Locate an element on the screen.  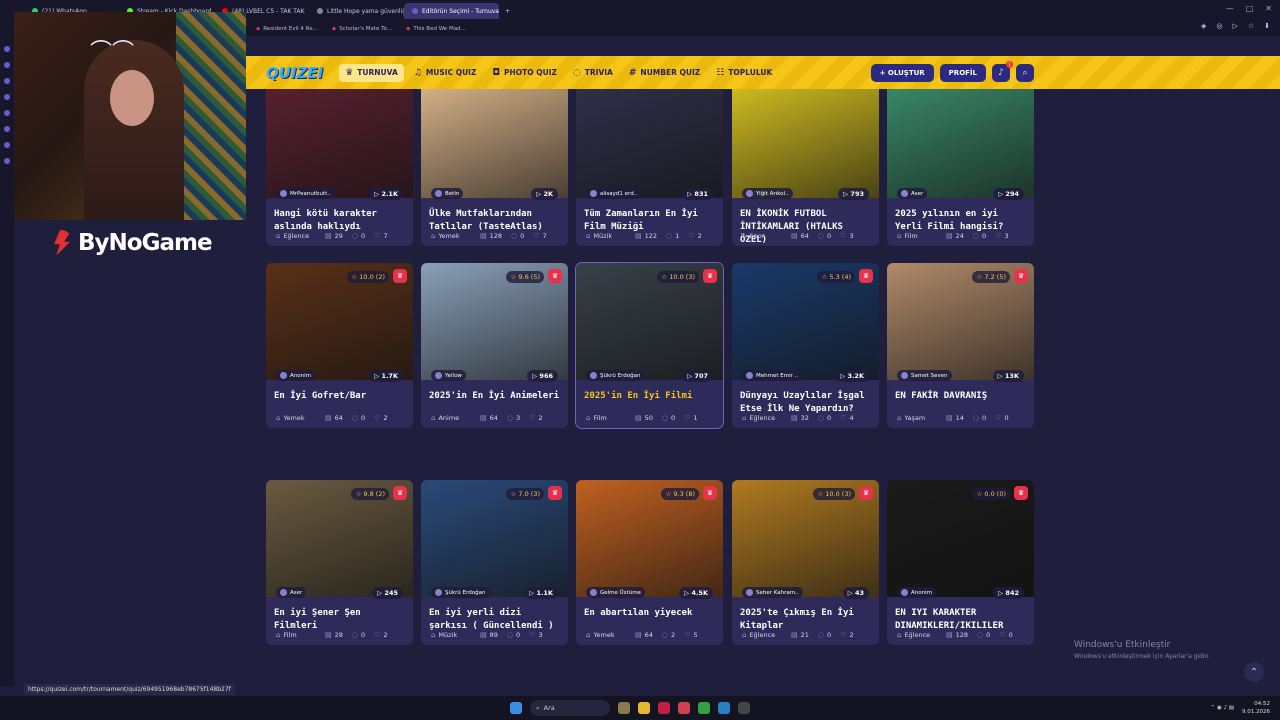
quiz-thumbnail: ☆ 7.2 (5) ♛ is located at coordinates (960, 321).